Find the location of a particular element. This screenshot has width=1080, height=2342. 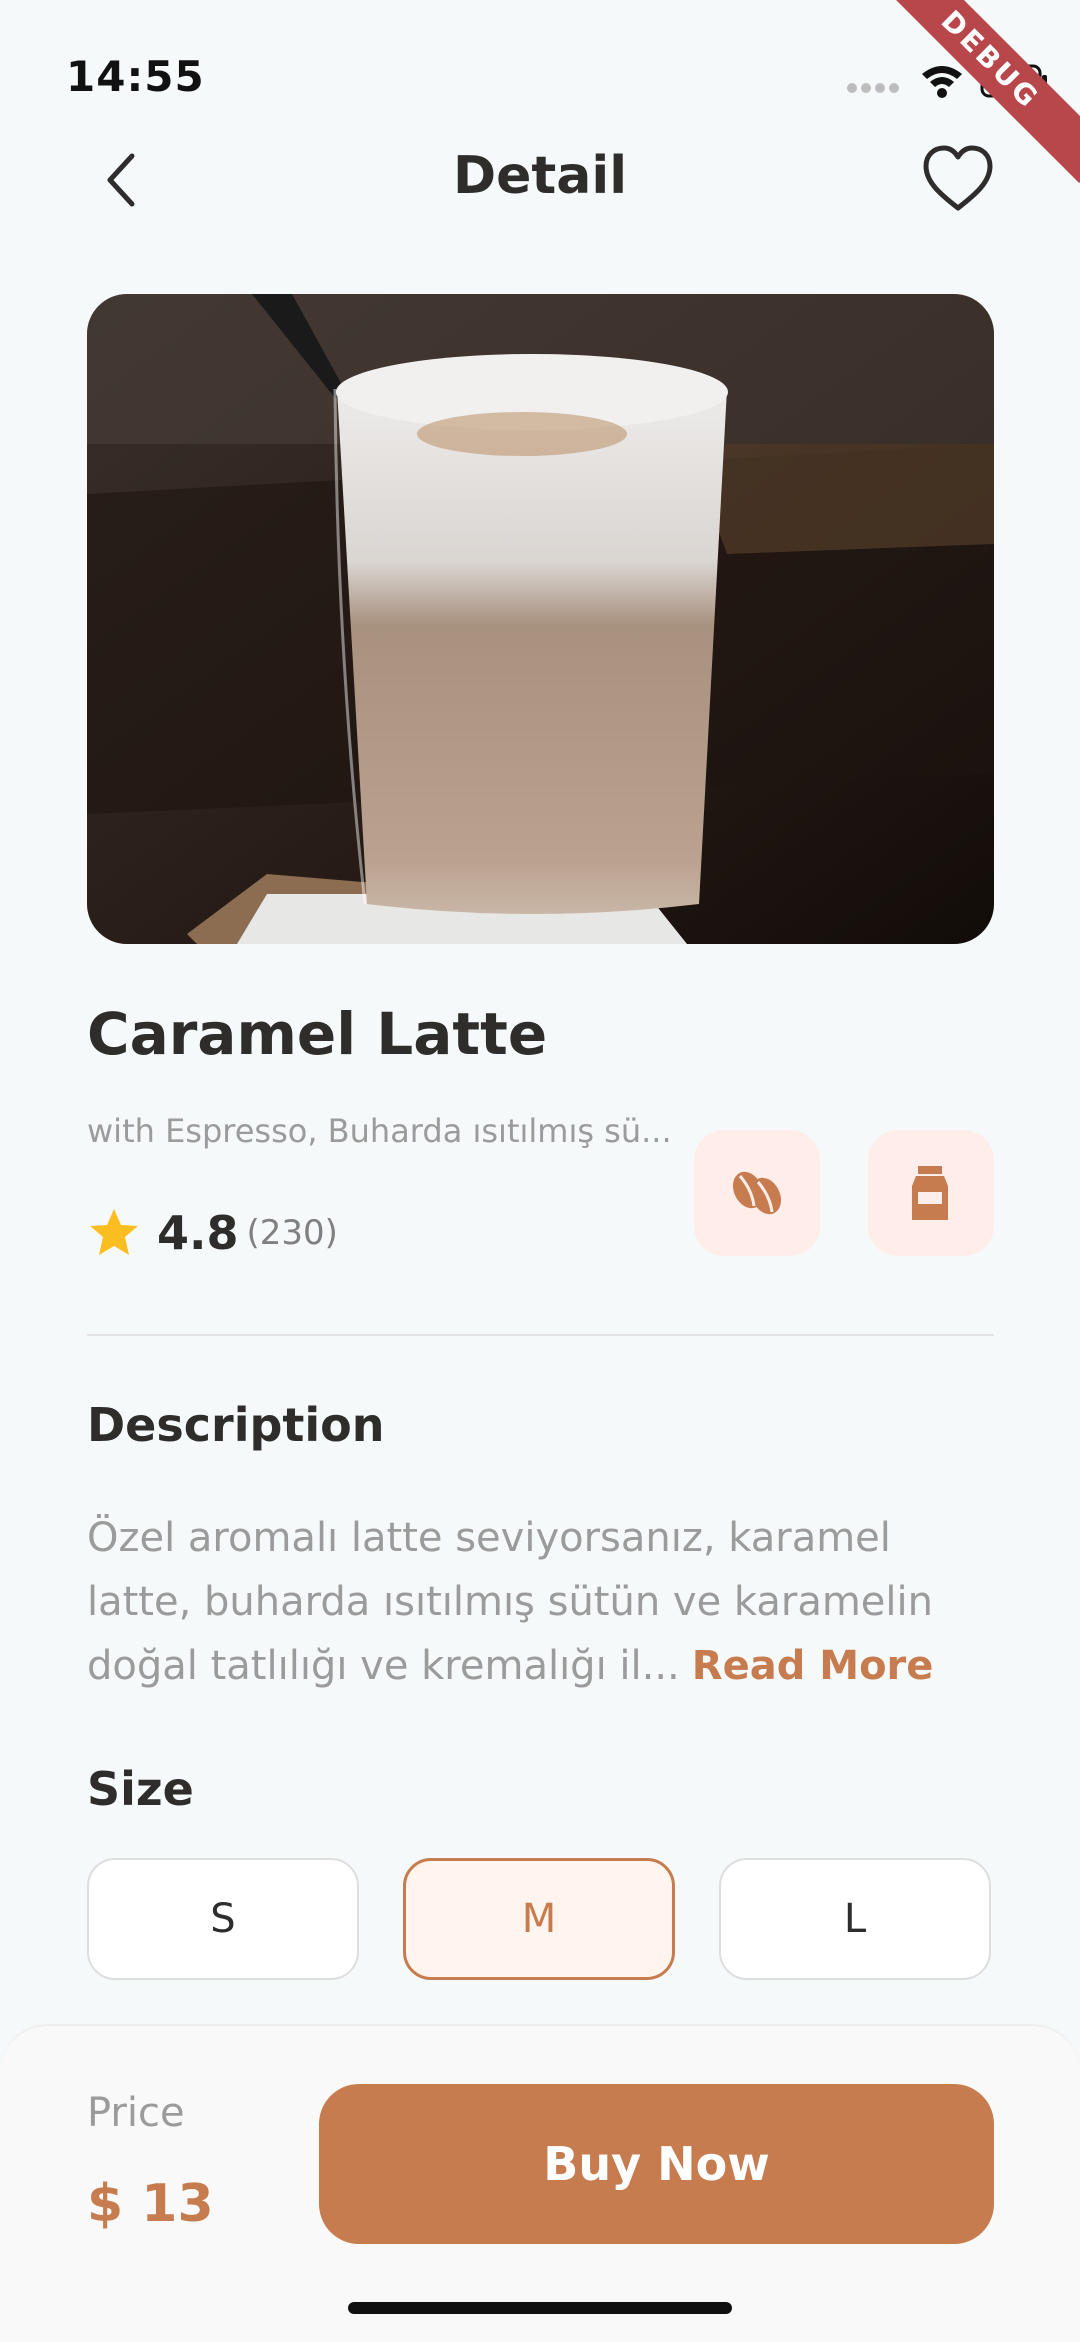

divider is located at coordinates (540, 1335).